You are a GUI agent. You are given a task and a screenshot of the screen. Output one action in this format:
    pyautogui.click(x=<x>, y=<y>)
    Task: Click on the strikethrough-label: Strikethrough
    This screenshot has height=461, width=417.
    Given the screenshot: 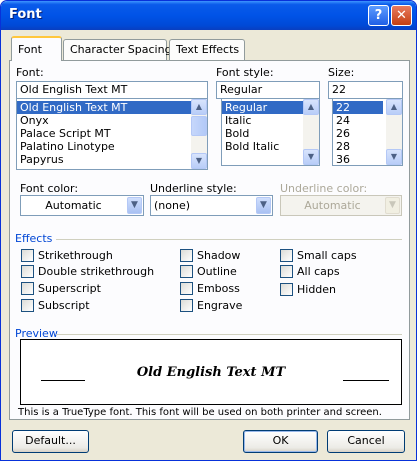 What is the action you would take?
    pyautogui.click(x=75, y=255)
    